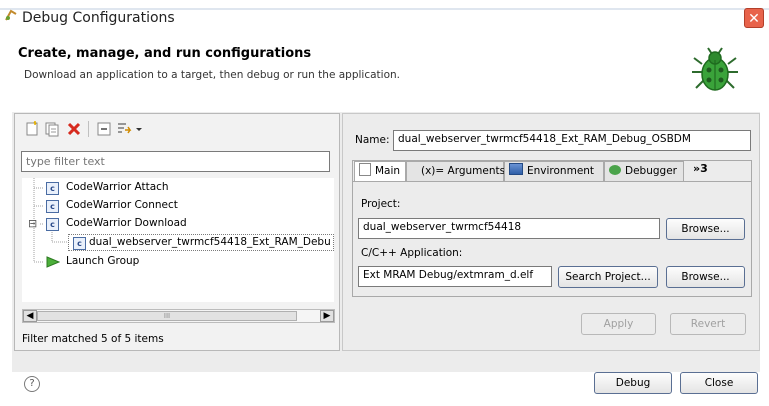 The width and height of the screenshot is (769, 406). Describe the element at coordinates (618, 324) in the screenshot. I see `apply-button: Apply` at that location.